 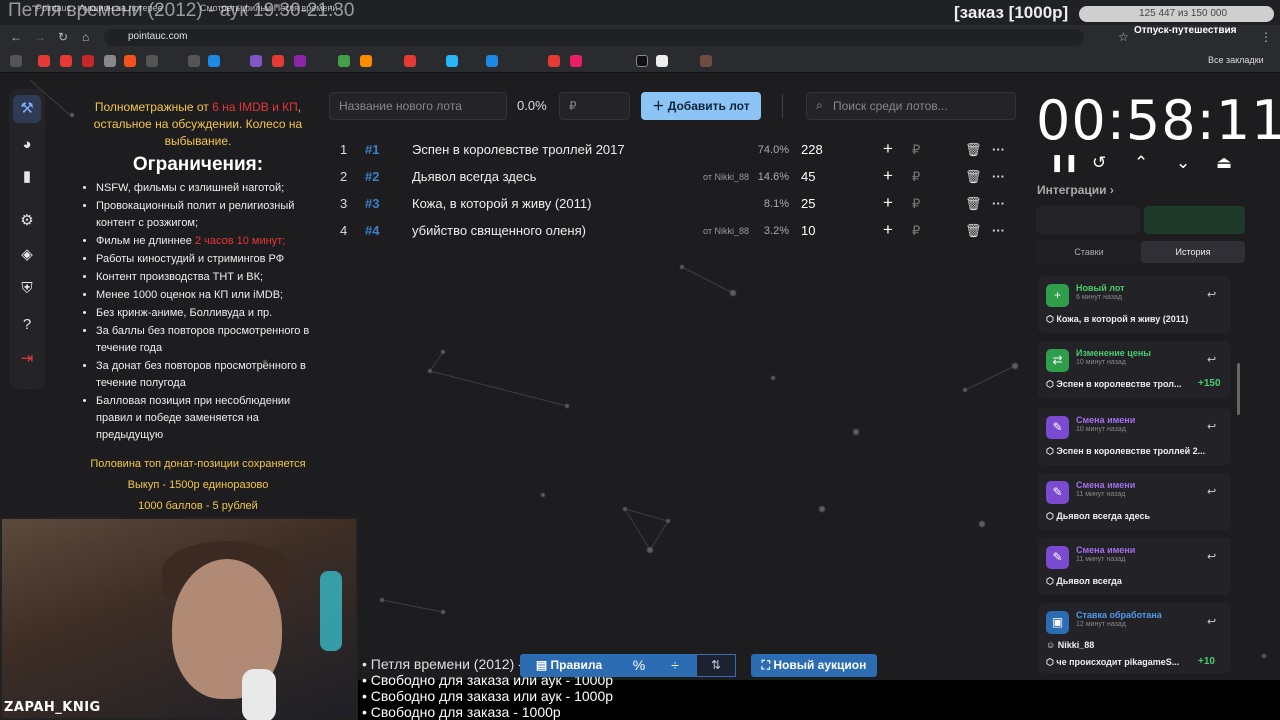 What do you see at coordinates (474, 176) in the screenshot?
I see `lot-title: Дьявол всегда здесь` at bounding box center [474, 176].